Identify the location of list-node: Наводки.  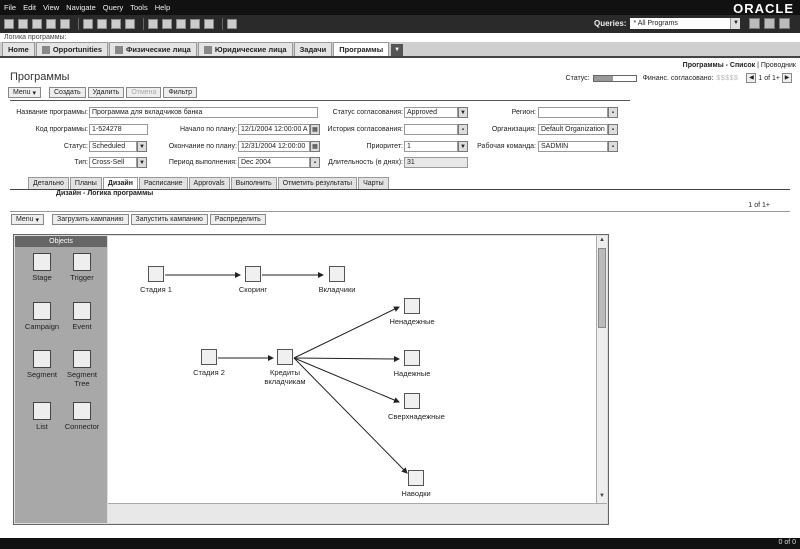
(416, 484).